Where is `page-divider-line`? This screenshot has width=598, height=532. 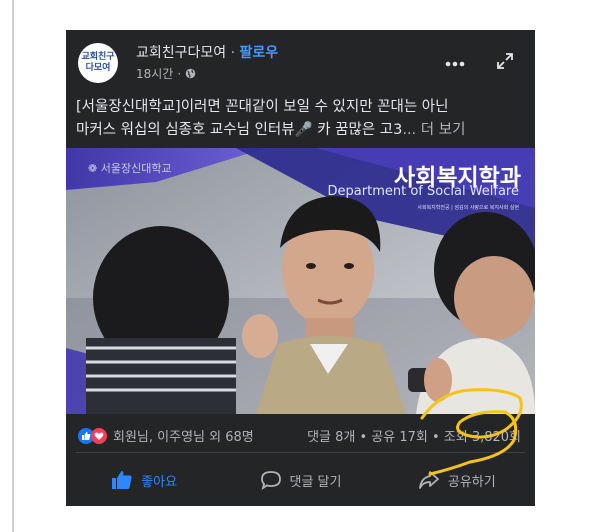 page-divider-line is located at coordinates (13, 266).